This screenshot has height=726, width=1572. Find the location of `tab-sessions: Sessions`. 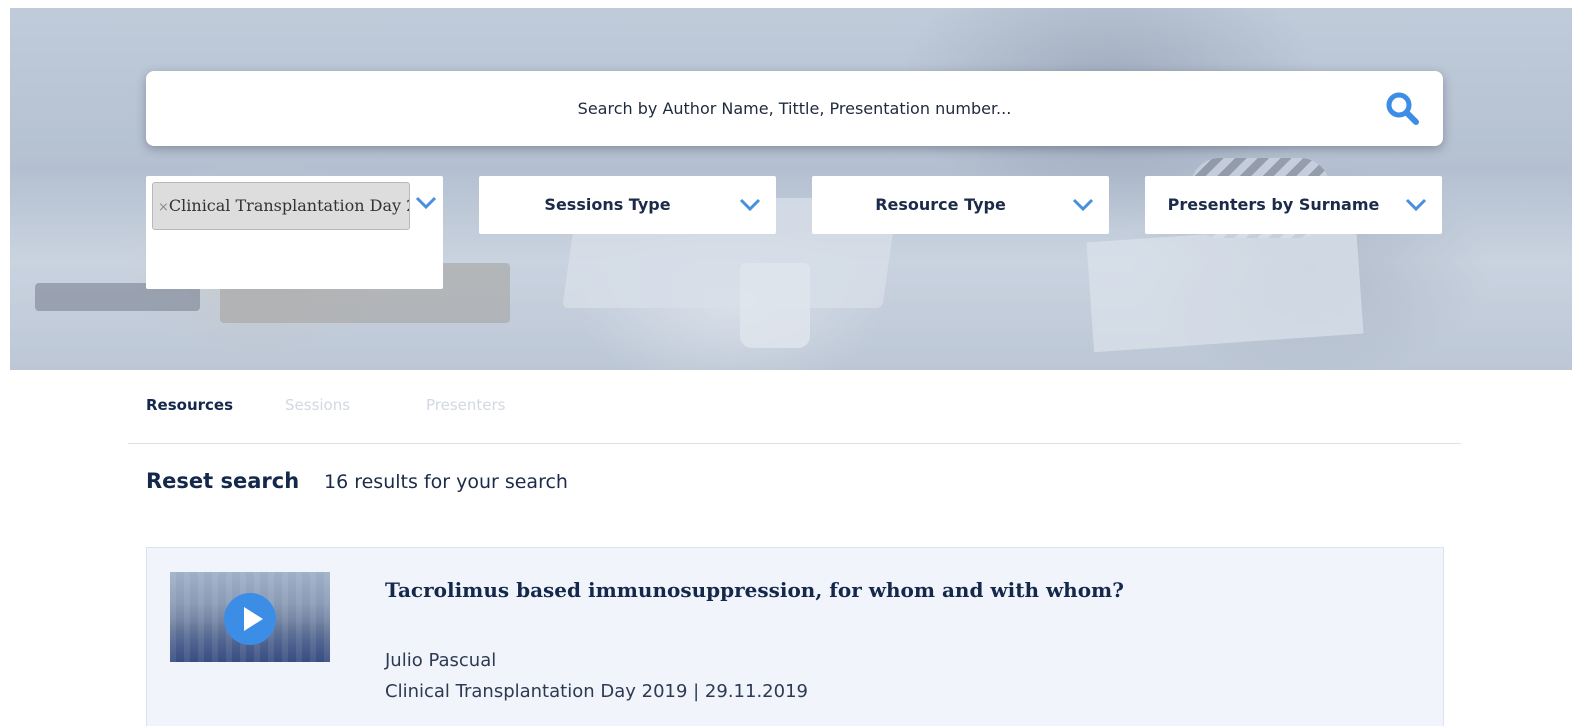

tab-sessions: Sessions is located at coordinates (317, 405).